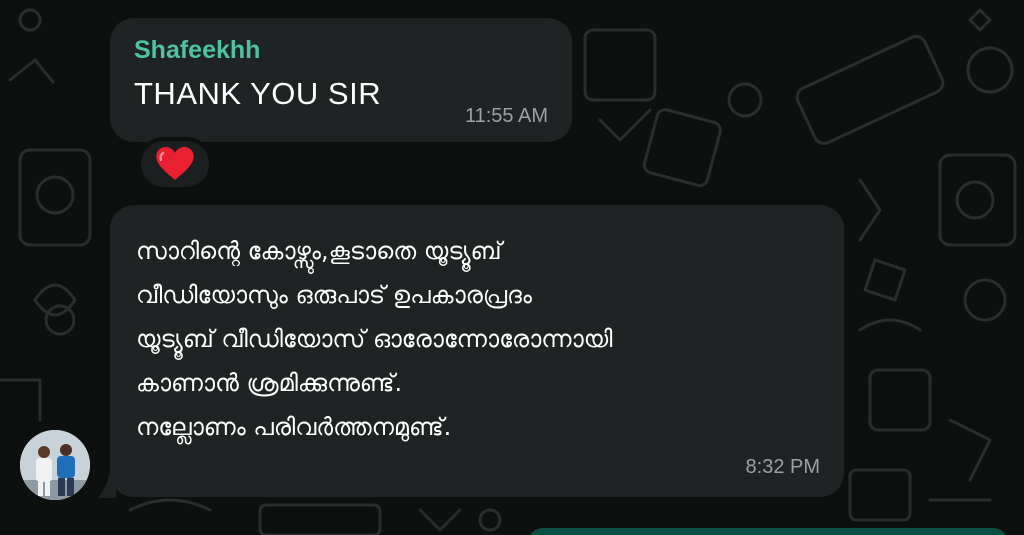 The width and height of the screenshot is (1024, 535). I want to click on message-line: സാറിന്റെ കോഴ്സും,കൂടാതെ യൂട്യൂബ്, so click(319, 251).